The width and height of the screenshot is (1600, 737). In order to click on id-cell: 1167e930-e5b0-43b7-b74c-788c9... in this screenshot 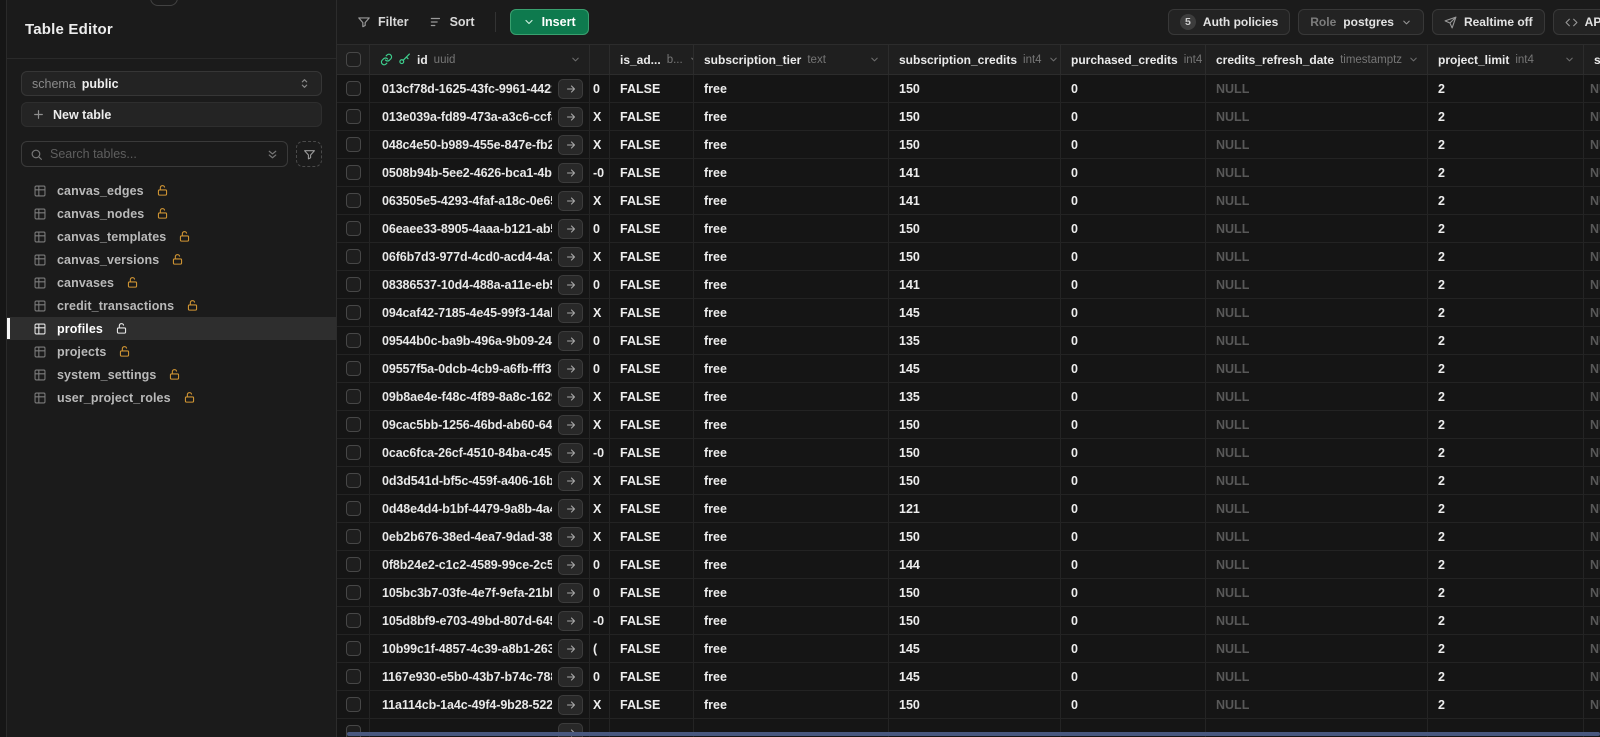, I will do `click(480, 676)`.